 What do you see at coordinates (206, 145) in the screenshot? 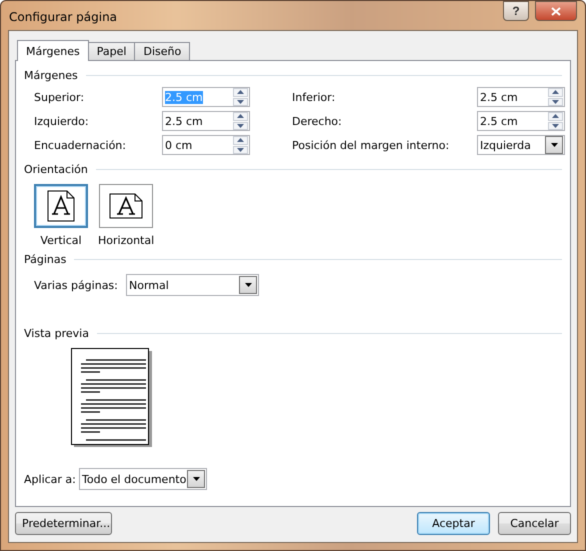
I see `spin-field: 0 cm` at bounding box center [206, 145].